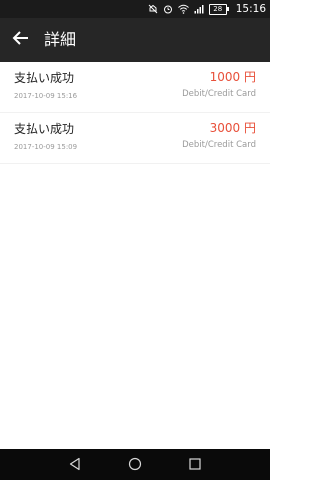 Image resolution: width=320 pixels, height=480 pixels. I want to click on recent-square-icon, so click(195, 465).